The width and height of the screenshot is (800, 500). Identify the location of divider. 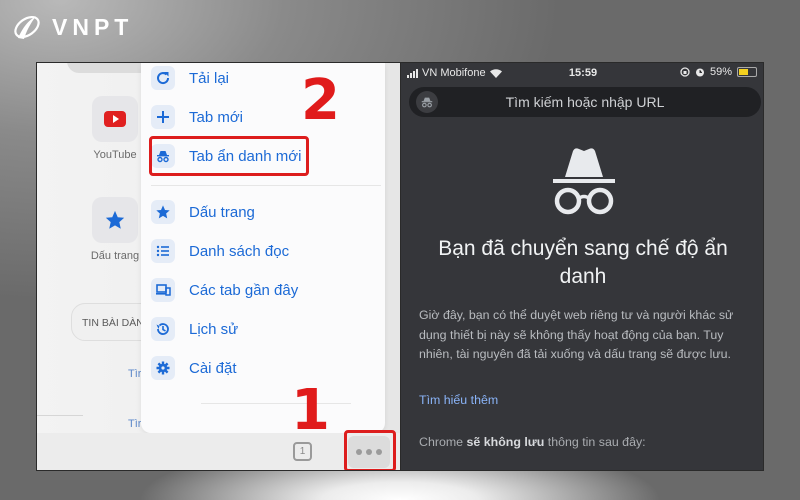
(60, 415).